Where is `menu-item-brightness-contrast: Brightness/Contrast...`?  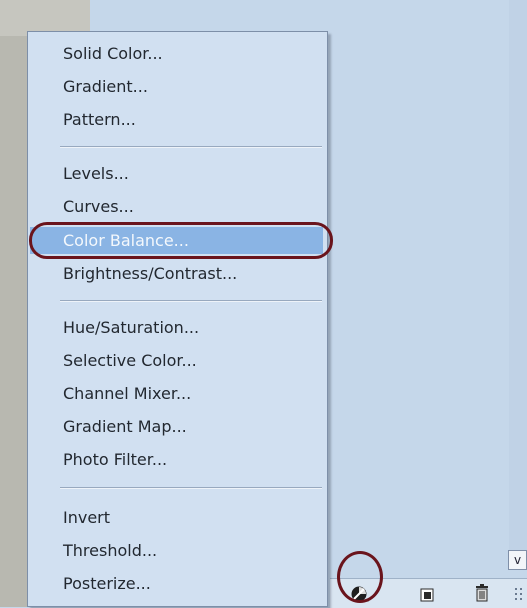
menu-item-brightness-contrast: Brightness/Contrast... is located at coordinates (176, 273).